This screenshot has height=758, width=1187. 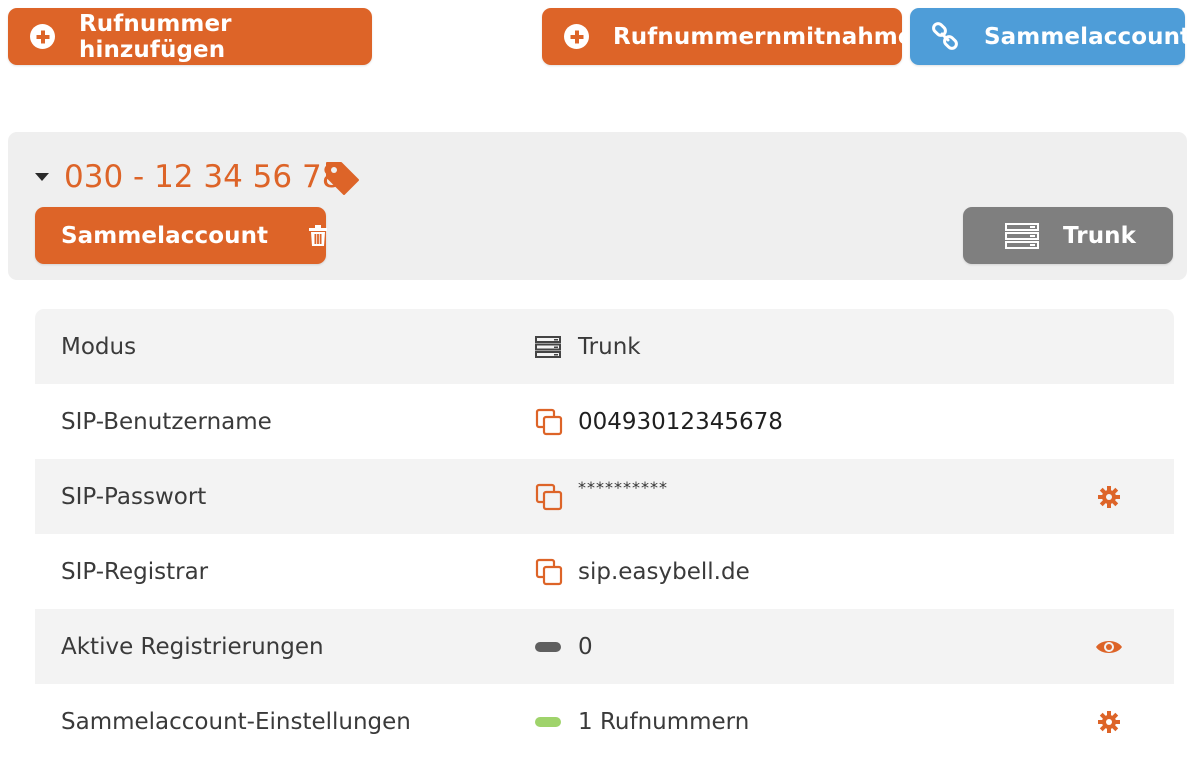 What do you see at coordinates (585, 646) in the screenshot?
I see `detail-value: 0` at bounding box center [585, 646].